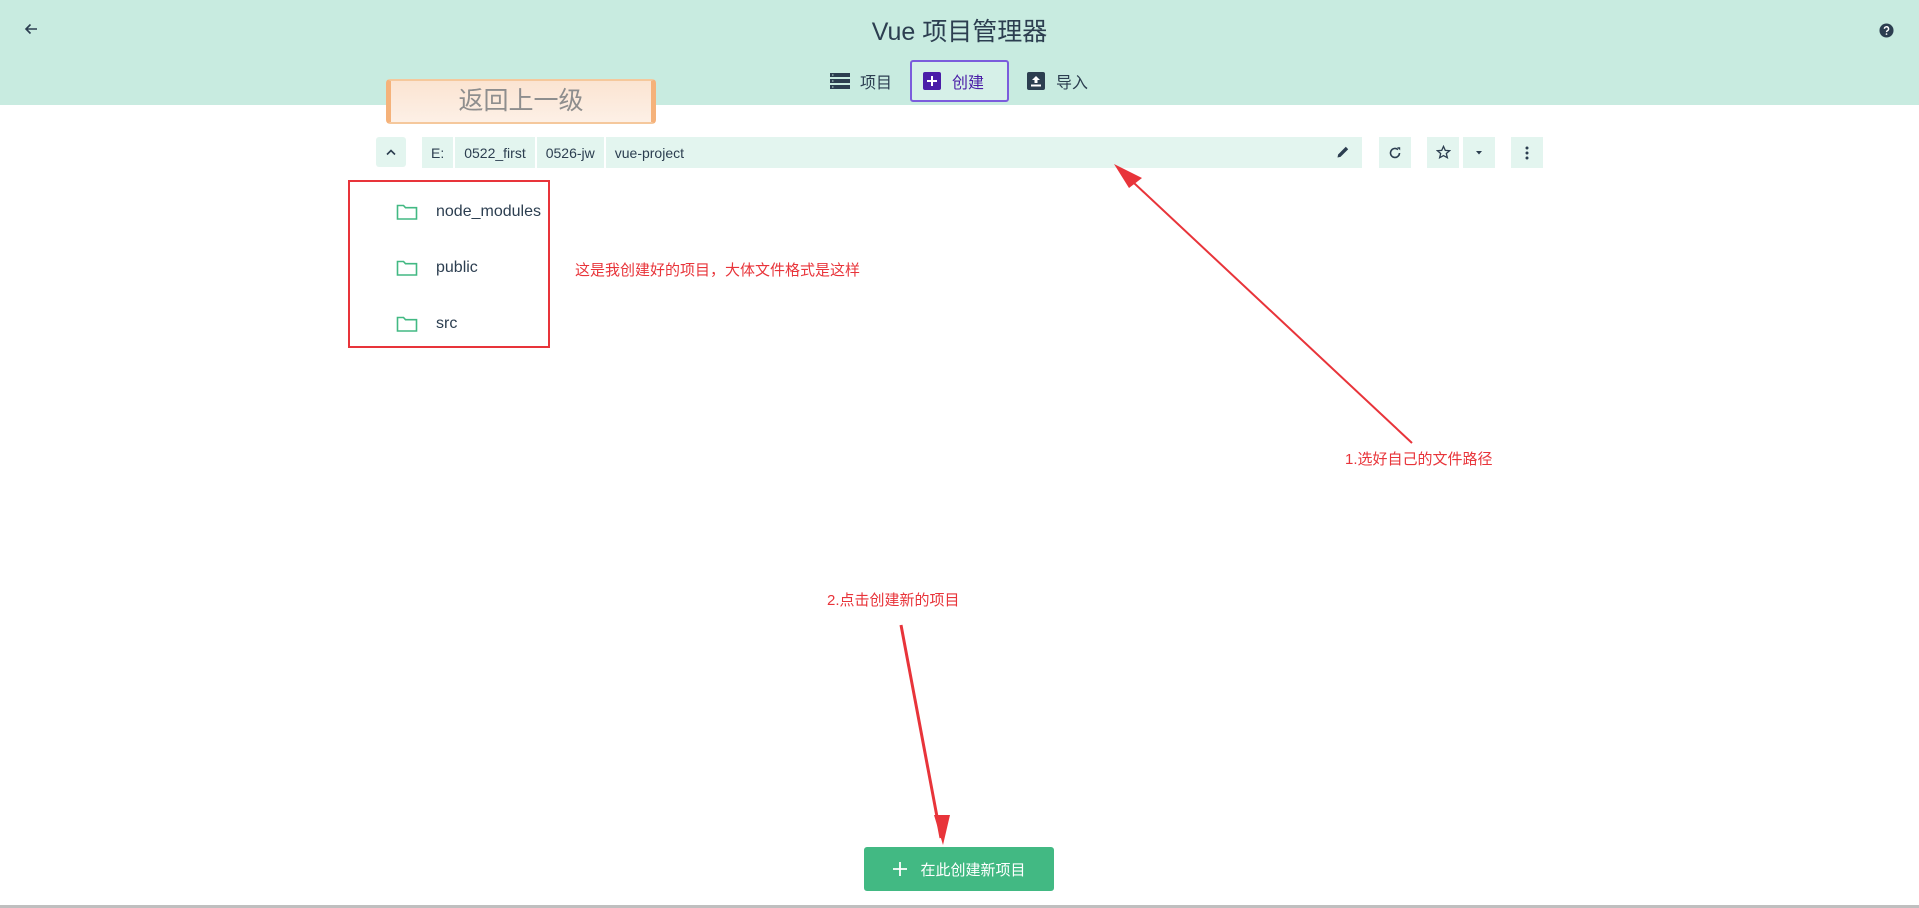 The width and height of the screenshot is (1919, 908). What do you see at coordinates (457, 267) in the screenshot?
I see `folder-name: public` at bounding box center [457, 267].